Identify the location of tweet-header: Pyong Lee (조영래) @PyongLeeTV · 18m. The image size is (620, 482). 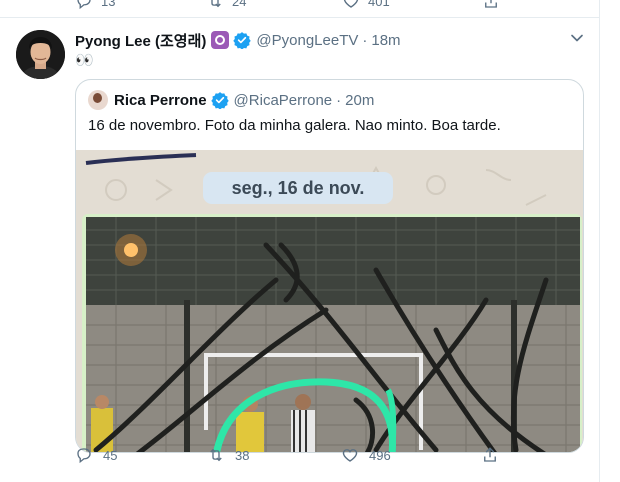
(238, 40).